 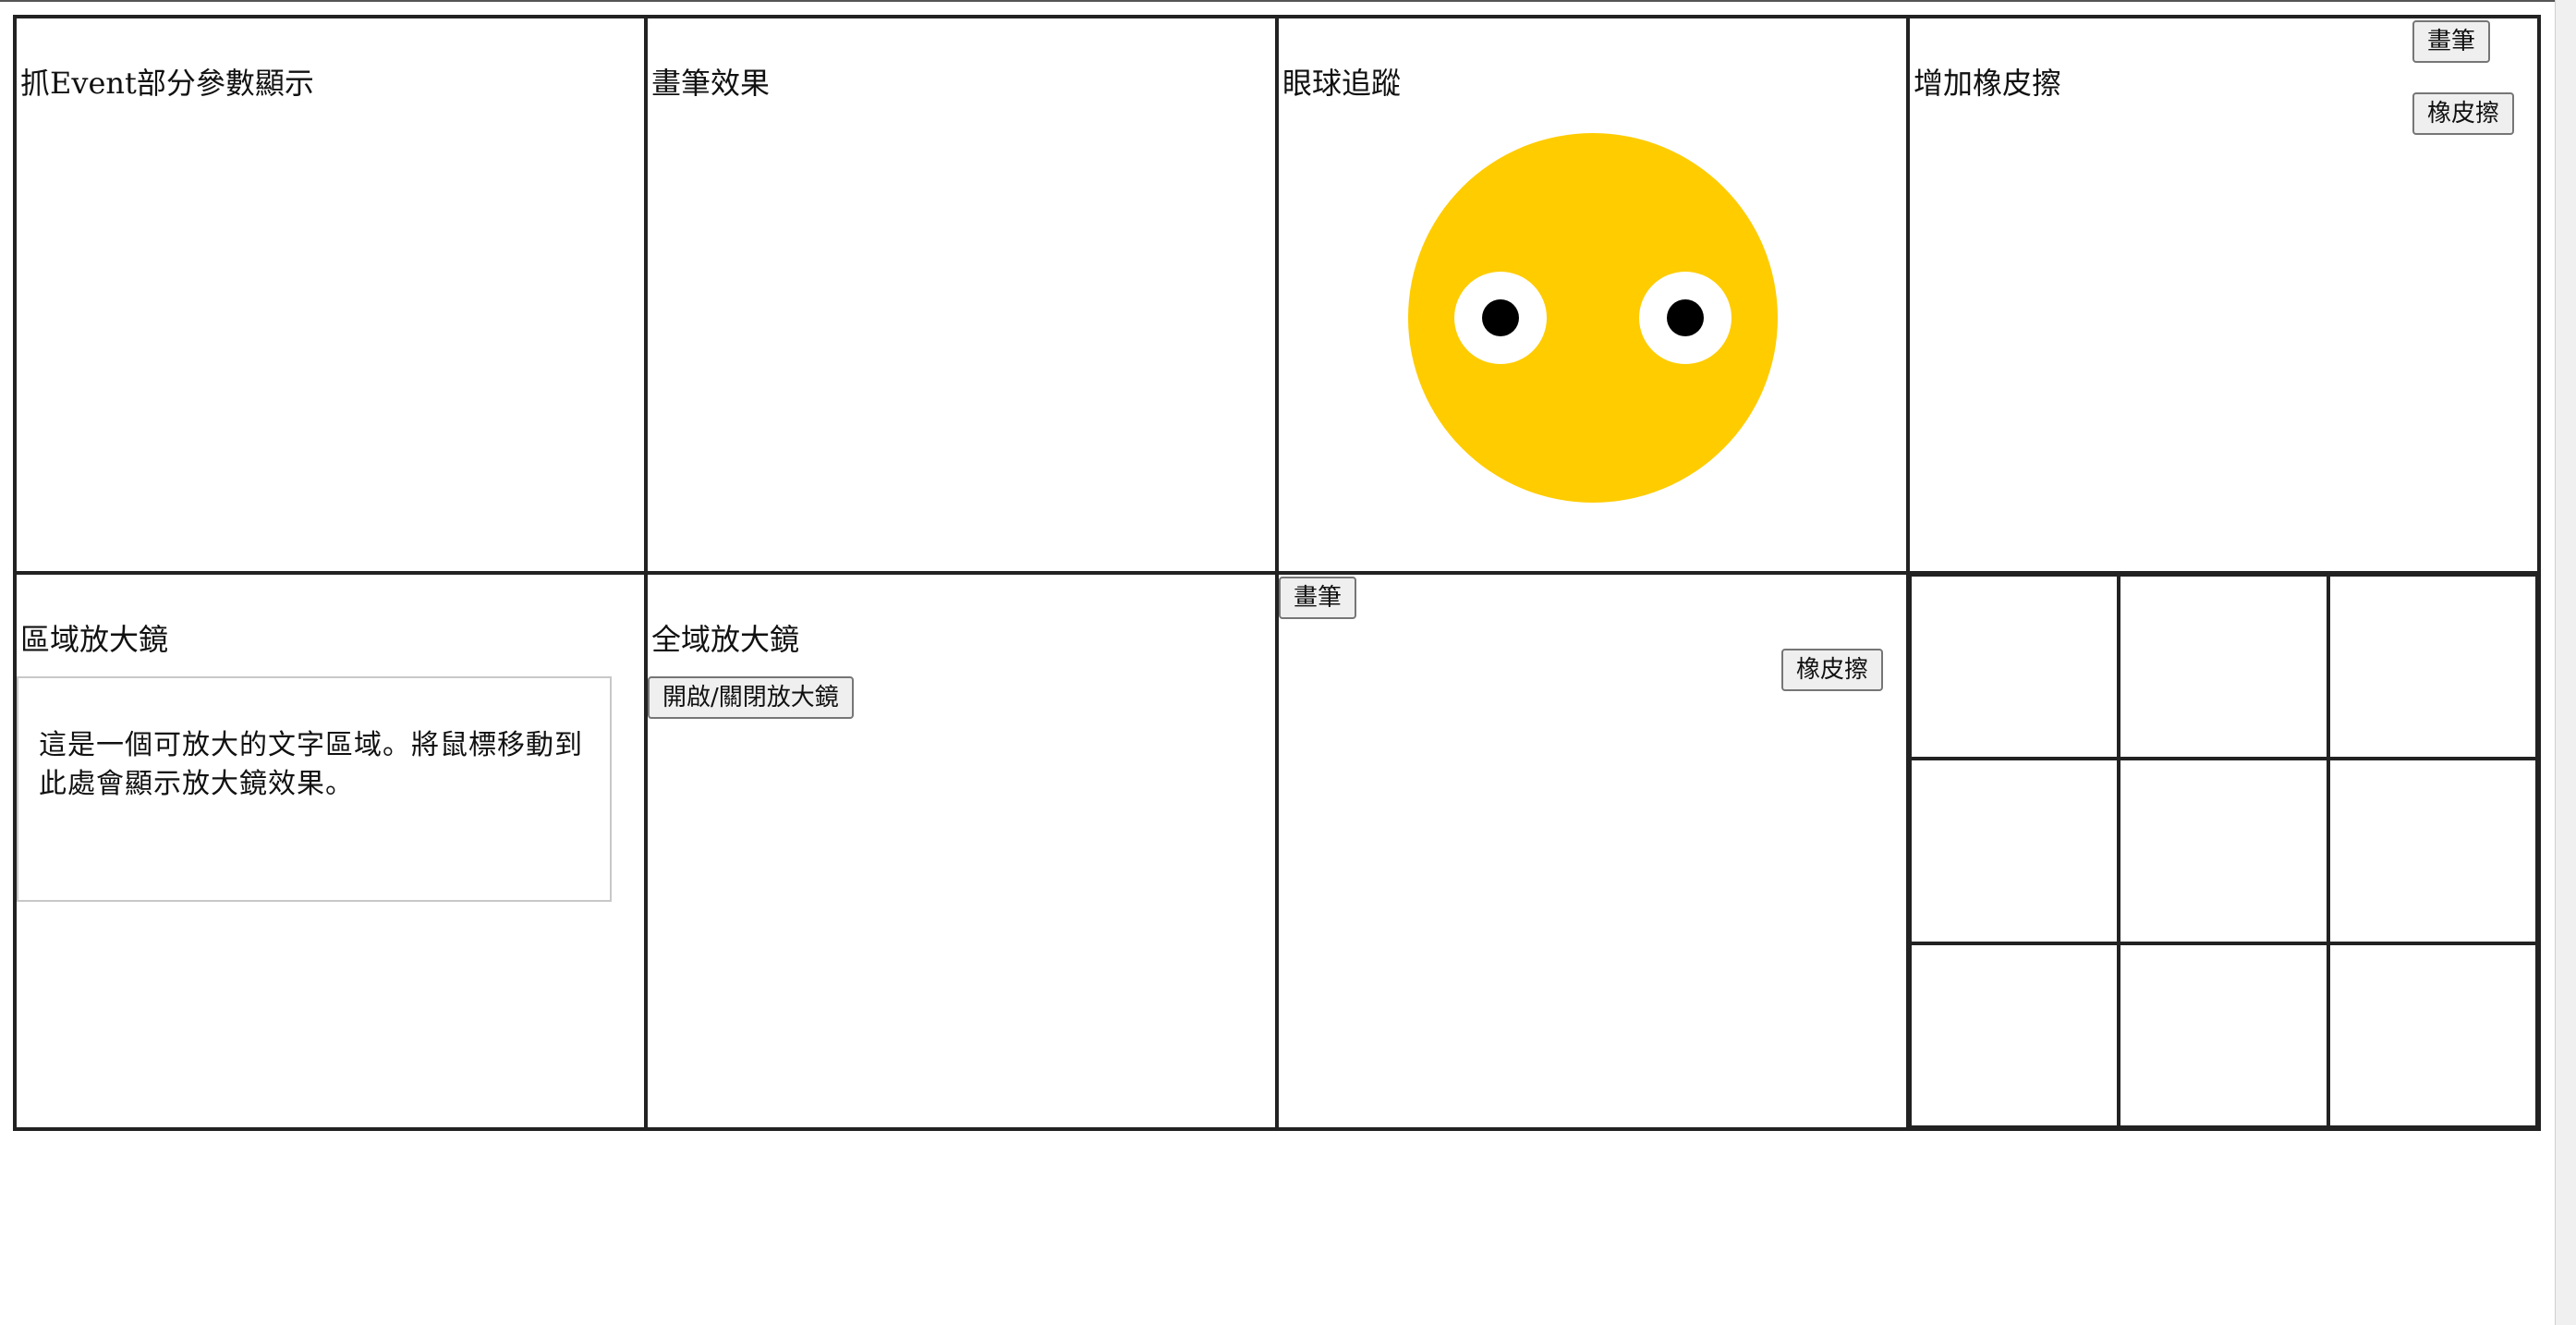 What do you see at coordinates (94, 639) in the screenshot?
I see `panel-title: 區域放大鏡` at bounding box center [94, 639].